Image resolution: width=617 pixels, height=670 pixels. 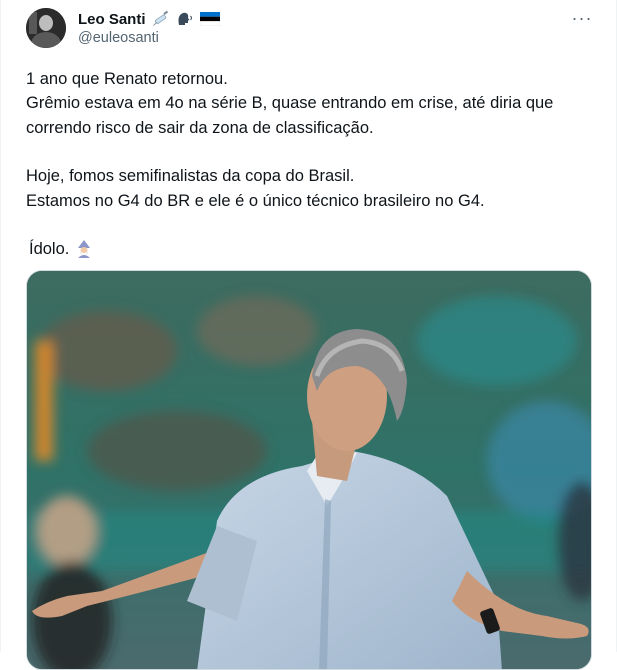 What do you see at coordinates (149, 19) in the screenshot?
I see `author-name-row: Leo Santi` at bounding box center [149, 19].